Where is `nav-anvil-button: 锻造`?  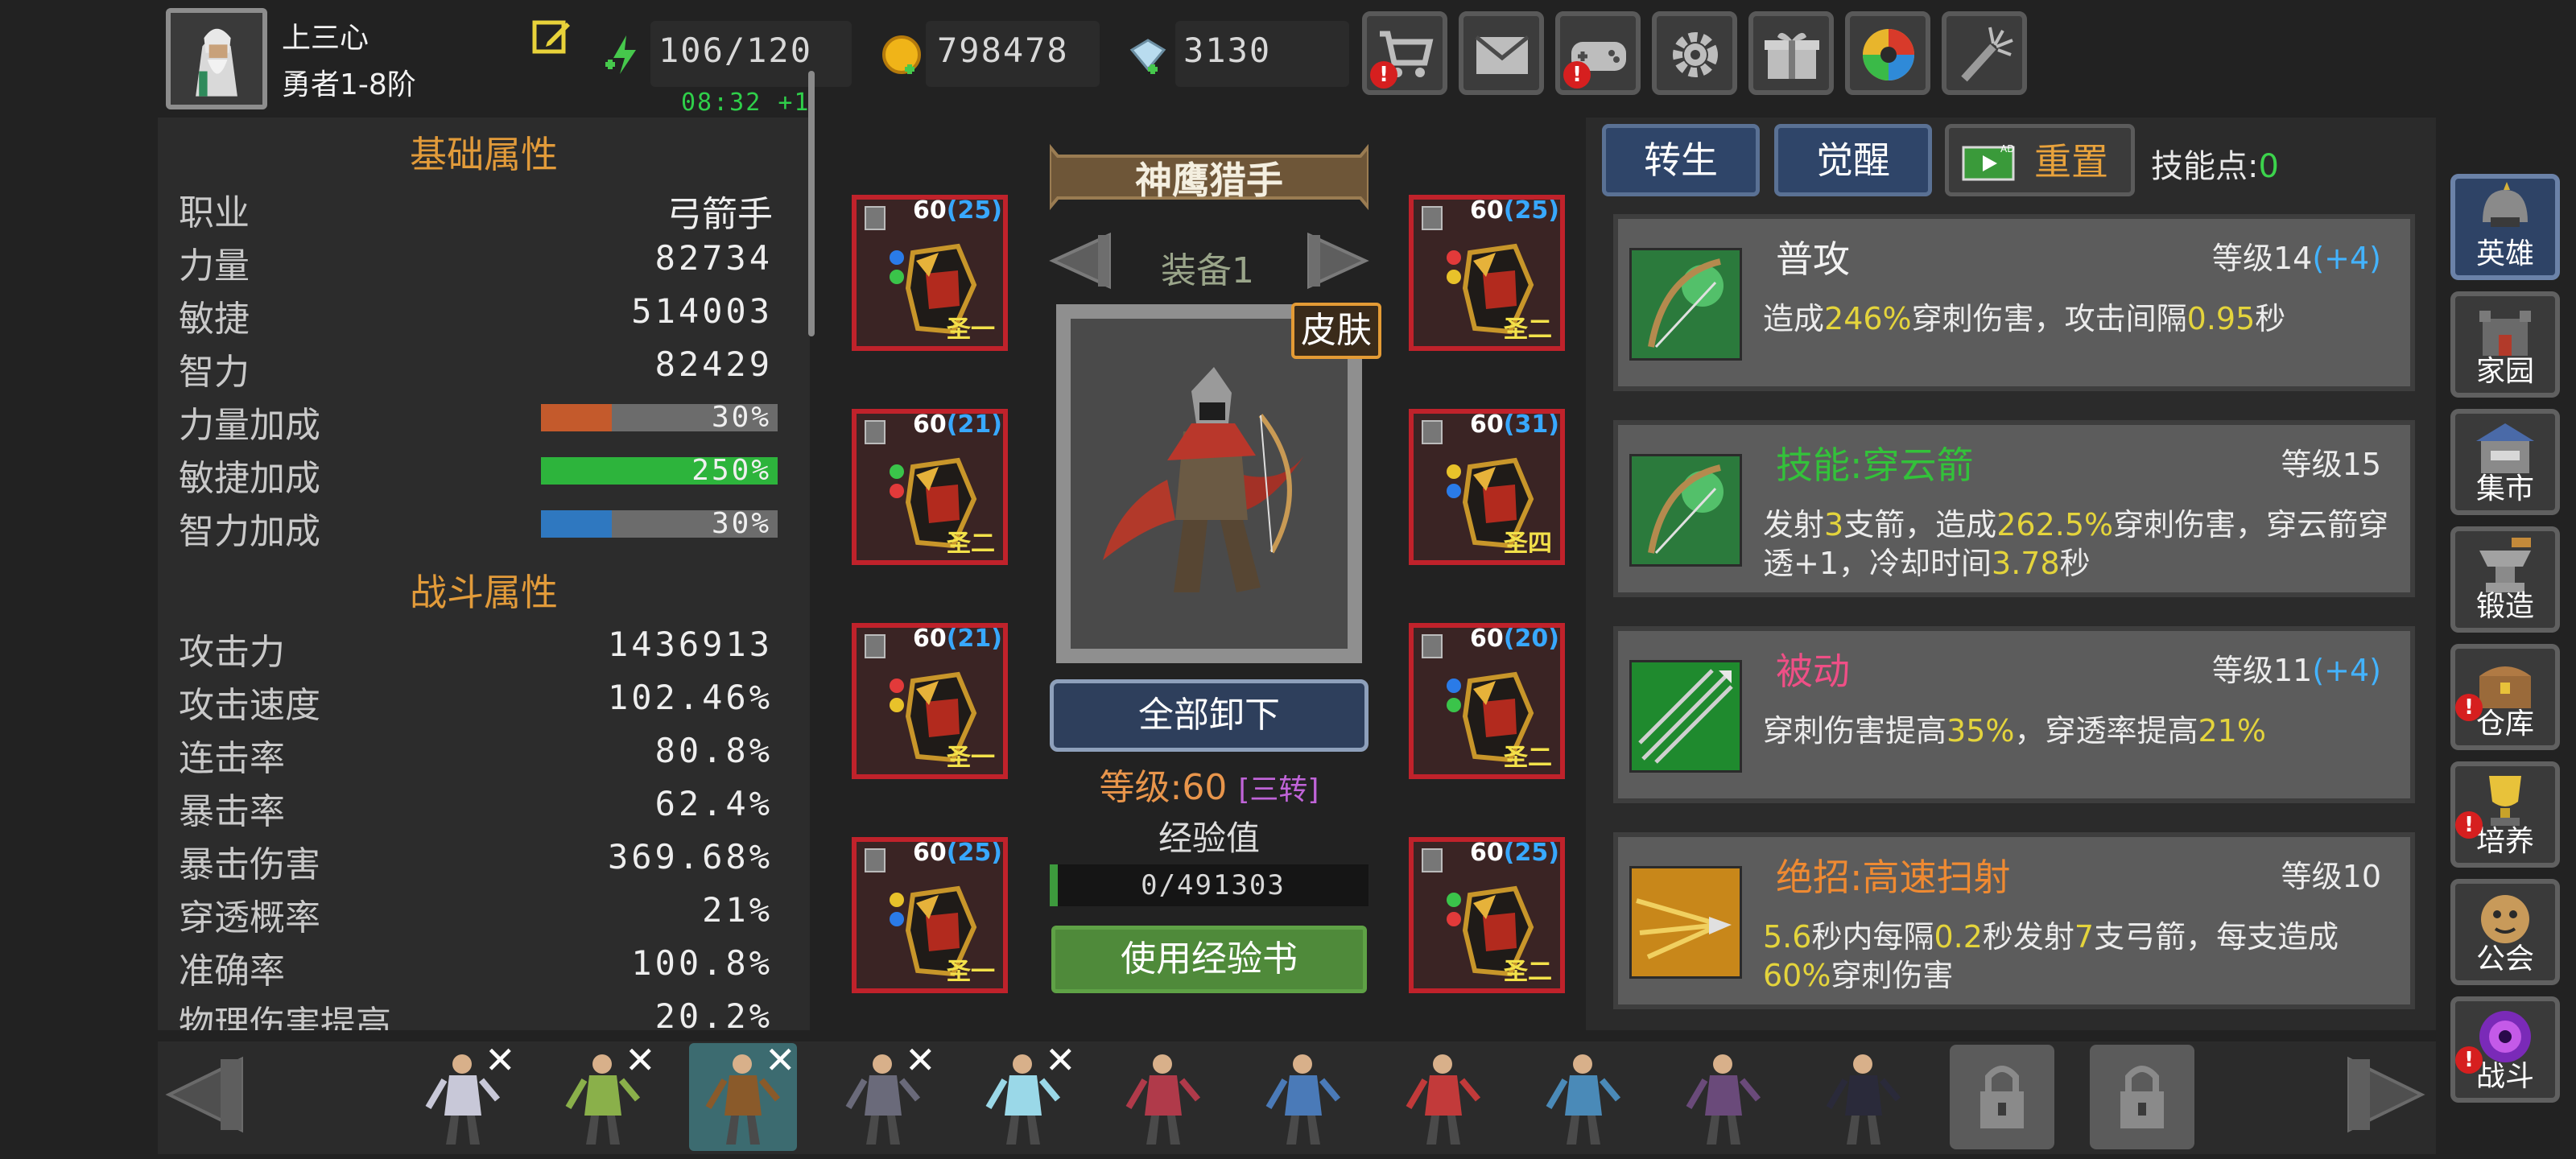
nav-anvil-button: 锻造 is located at coordinates (2505, 579).